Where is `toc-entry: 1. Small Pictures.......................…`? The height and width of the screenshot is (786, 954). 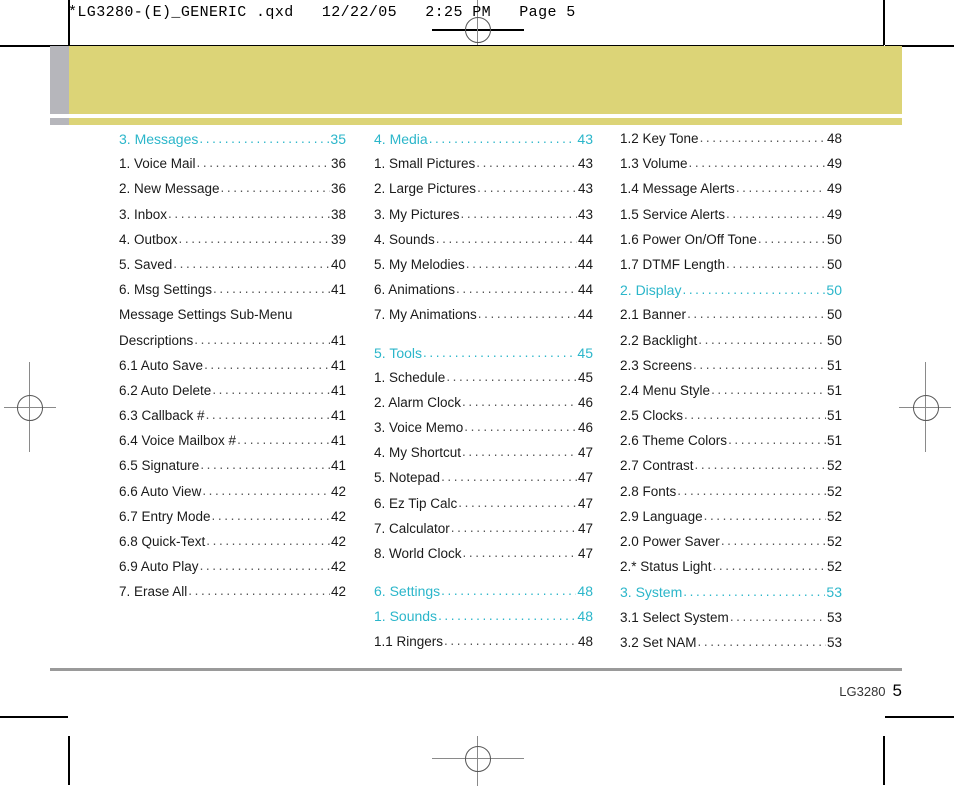
toc-entry: 1. Small Pictures.......................… is located at coordinates (483, 169).